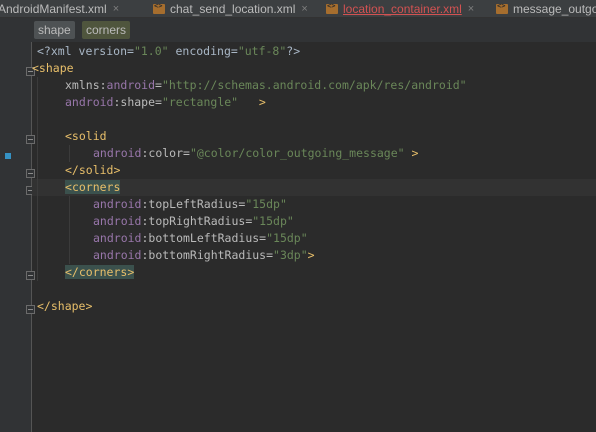 This screenshot has height=432, width=596. I want to click on code-line: <shape, so click(53, 68).